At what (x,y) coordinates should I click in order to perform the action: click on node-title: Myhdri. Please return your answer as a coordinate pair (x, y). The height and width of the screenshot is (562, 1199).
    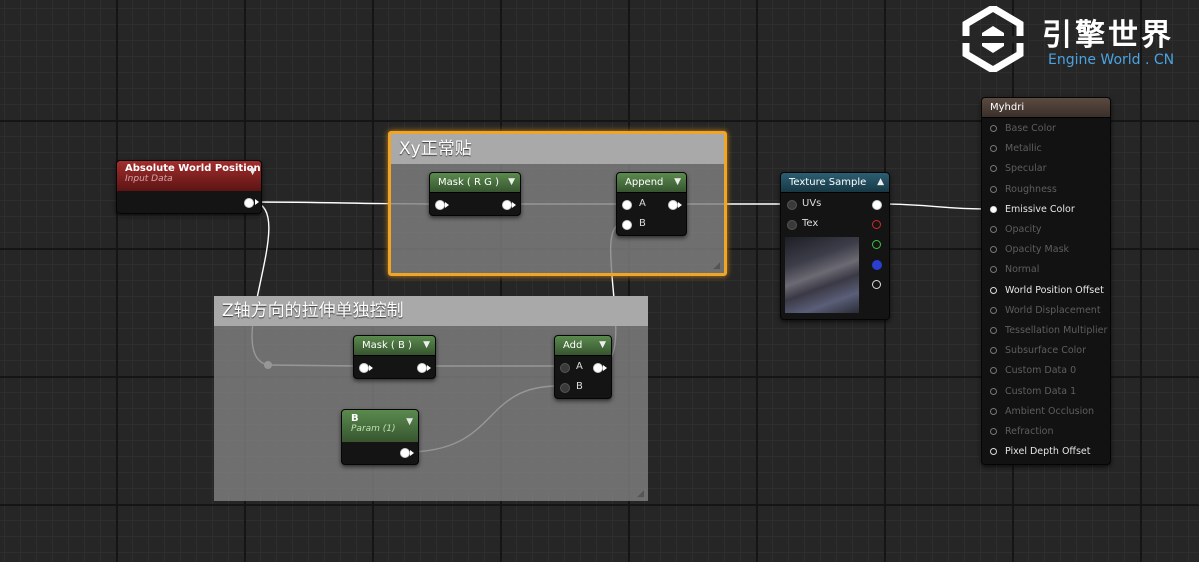
    Looking at the image, I should click on (1007, 107).